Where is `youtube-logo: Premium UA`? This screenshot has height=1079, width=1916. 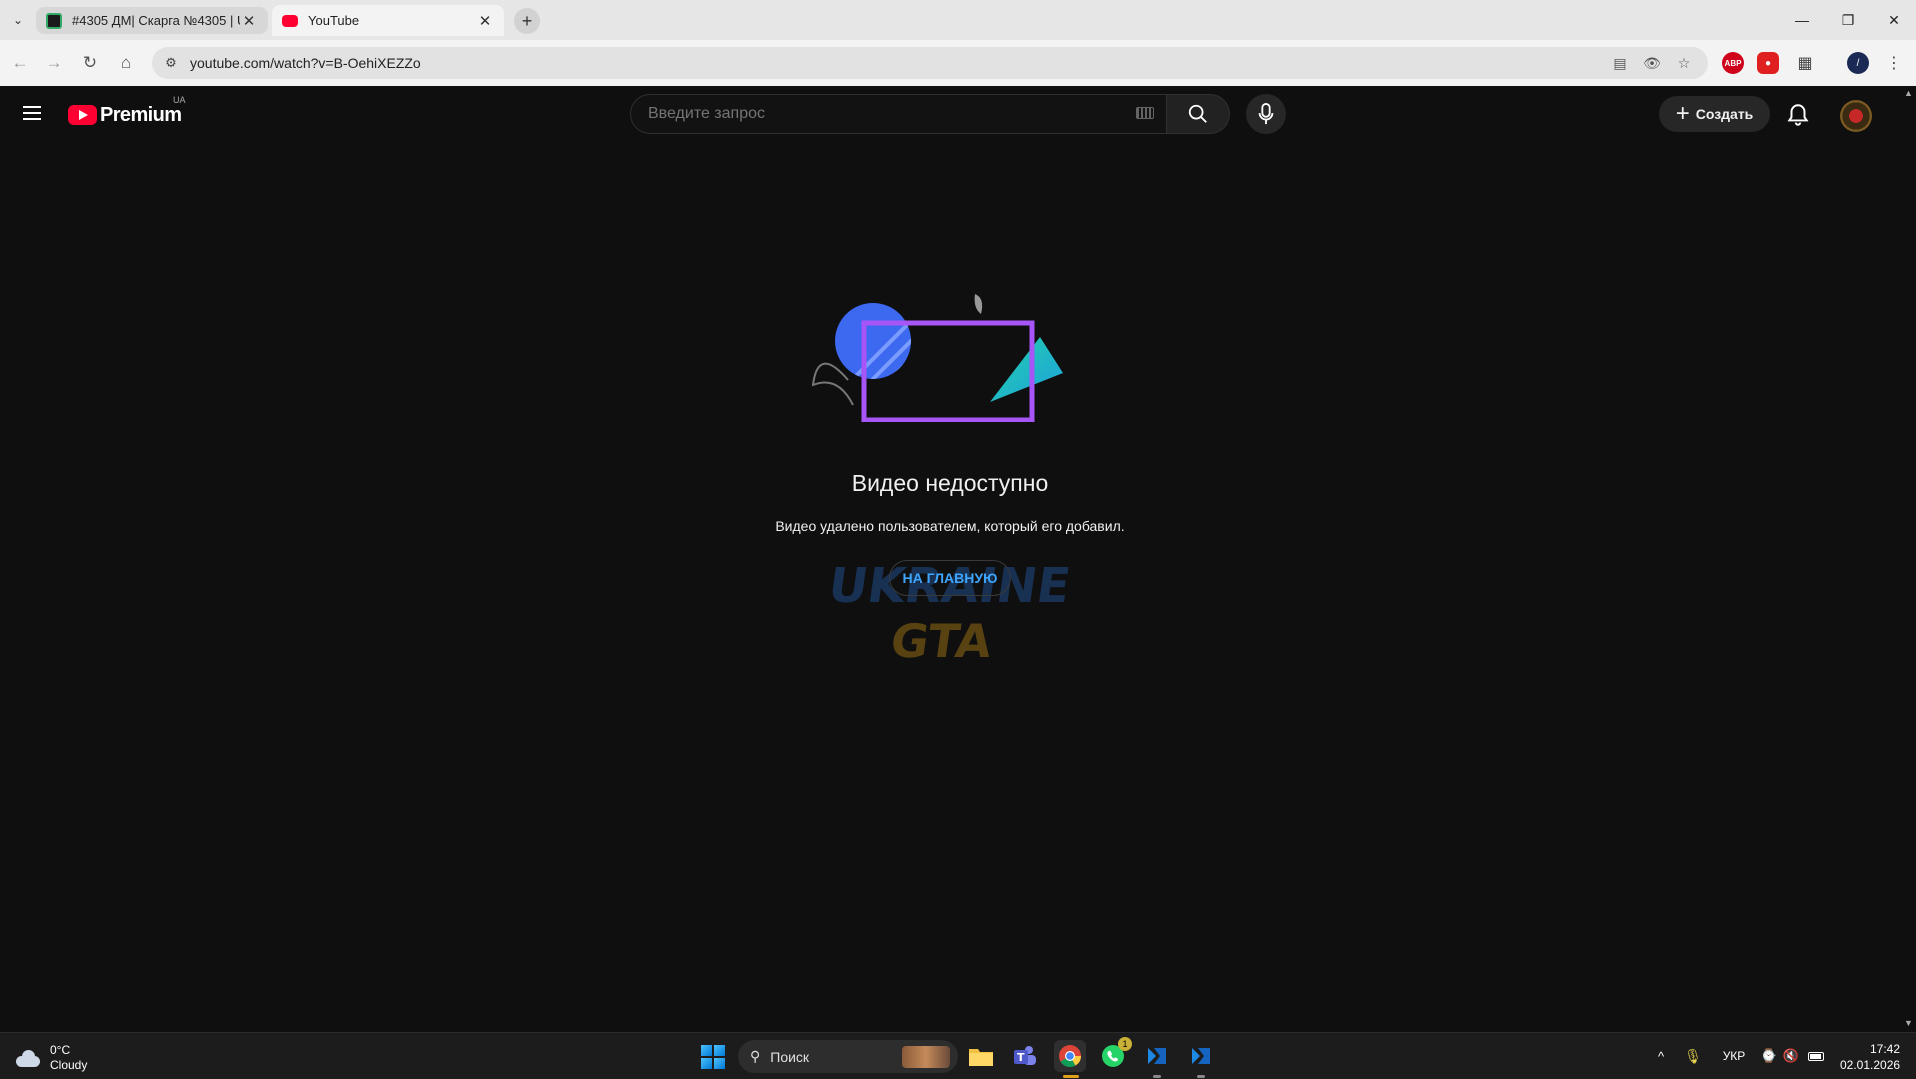
youtube-logo: Premium UA is located at coordinates (127, 111).